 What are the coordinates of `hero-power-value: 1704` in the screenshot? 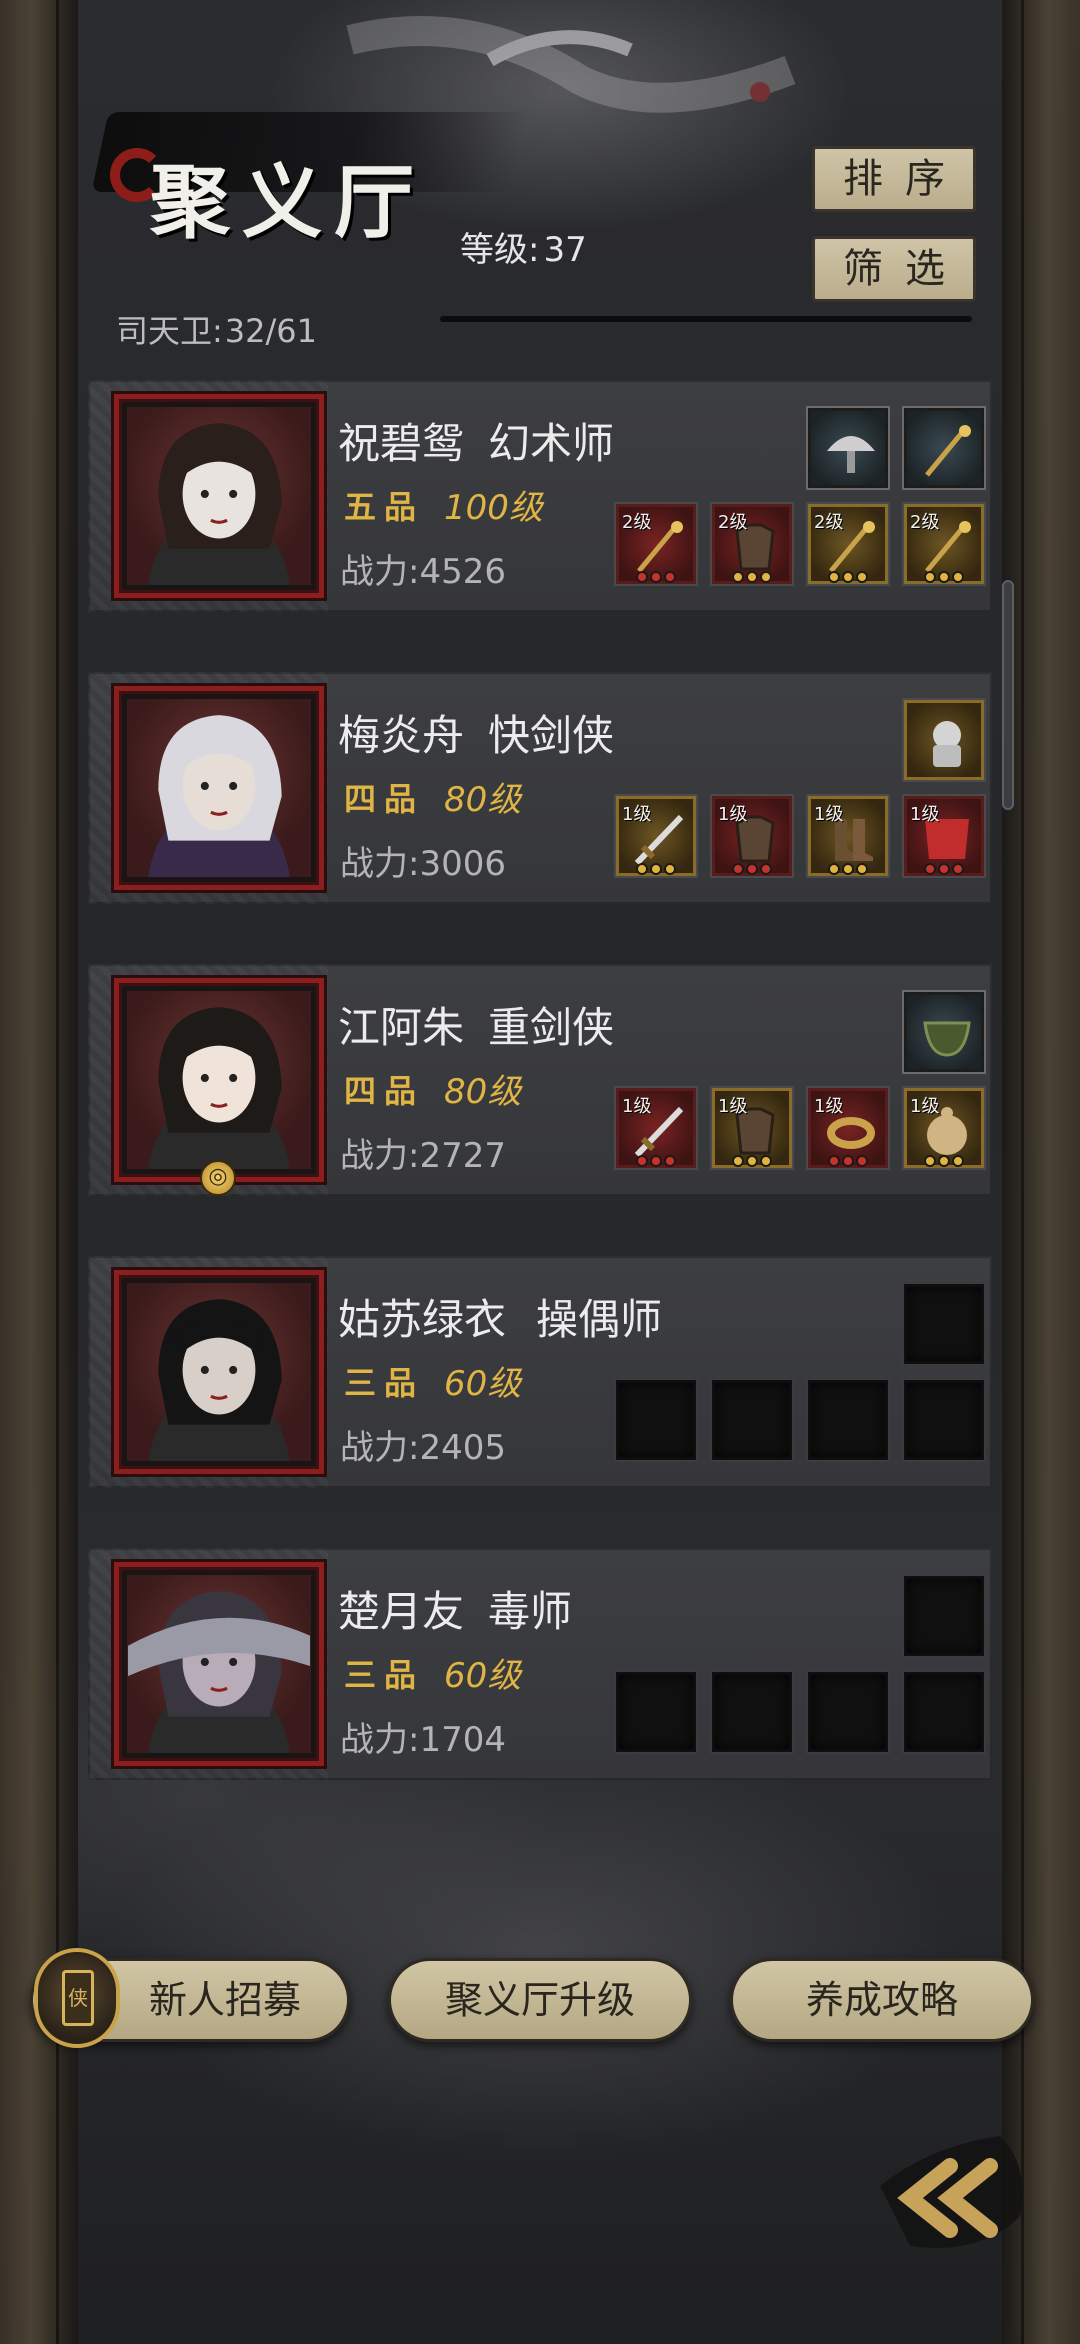 It's located at (462, 1740).